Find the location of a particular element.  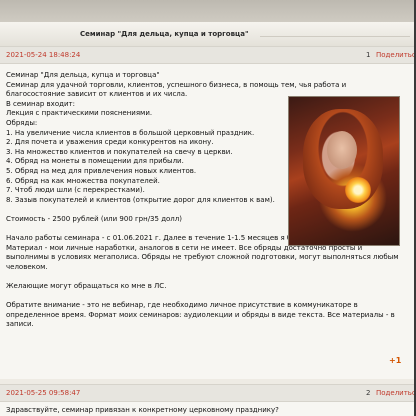

top-bar is located at coordinates (208, 11).